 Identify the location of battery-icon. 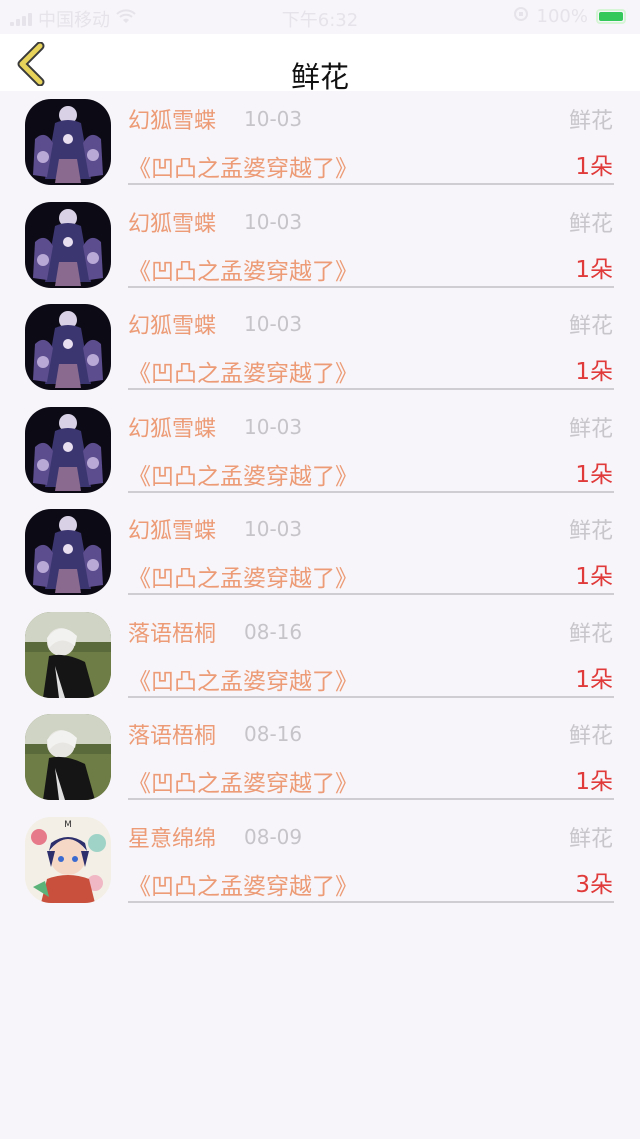
(611, 16).